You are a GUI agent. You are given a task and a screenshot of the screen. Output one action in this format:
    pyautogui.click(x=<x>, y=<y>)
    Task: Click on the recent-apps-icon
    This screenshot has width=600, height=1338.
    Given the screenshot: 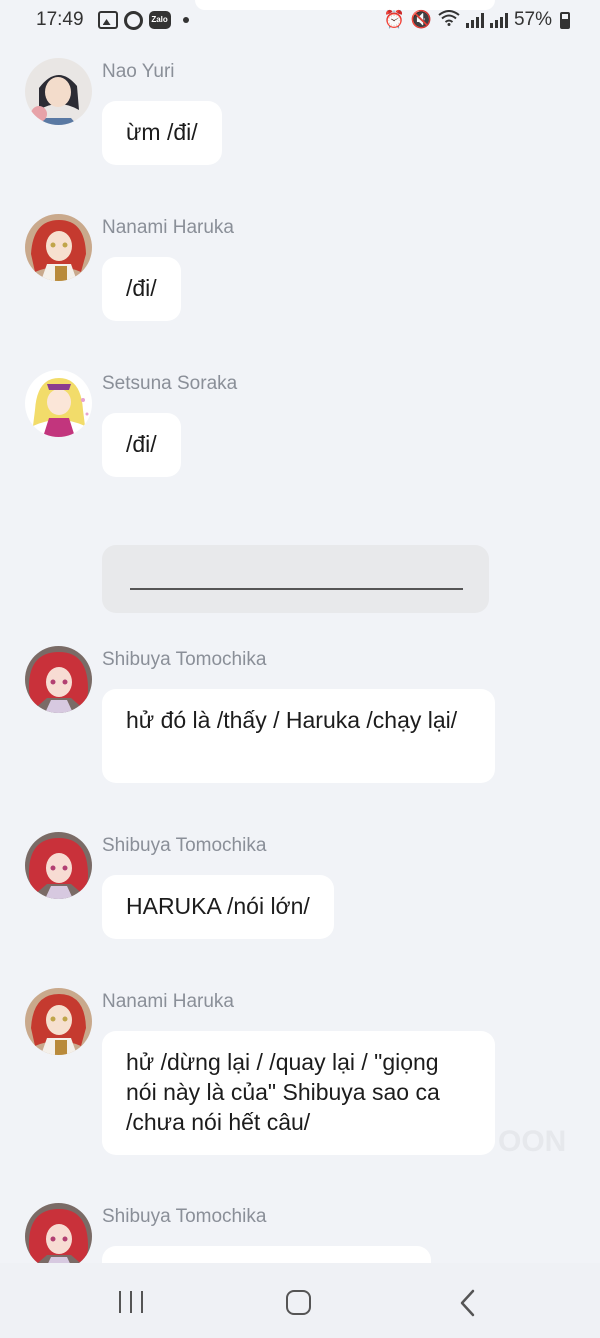 What is the action you would take?
    pyautogui.click(x=131, y=1302)
    